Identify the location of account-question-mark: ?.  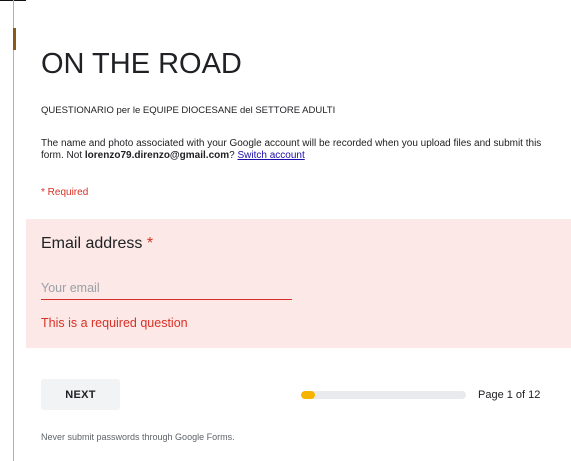
(232, 155).